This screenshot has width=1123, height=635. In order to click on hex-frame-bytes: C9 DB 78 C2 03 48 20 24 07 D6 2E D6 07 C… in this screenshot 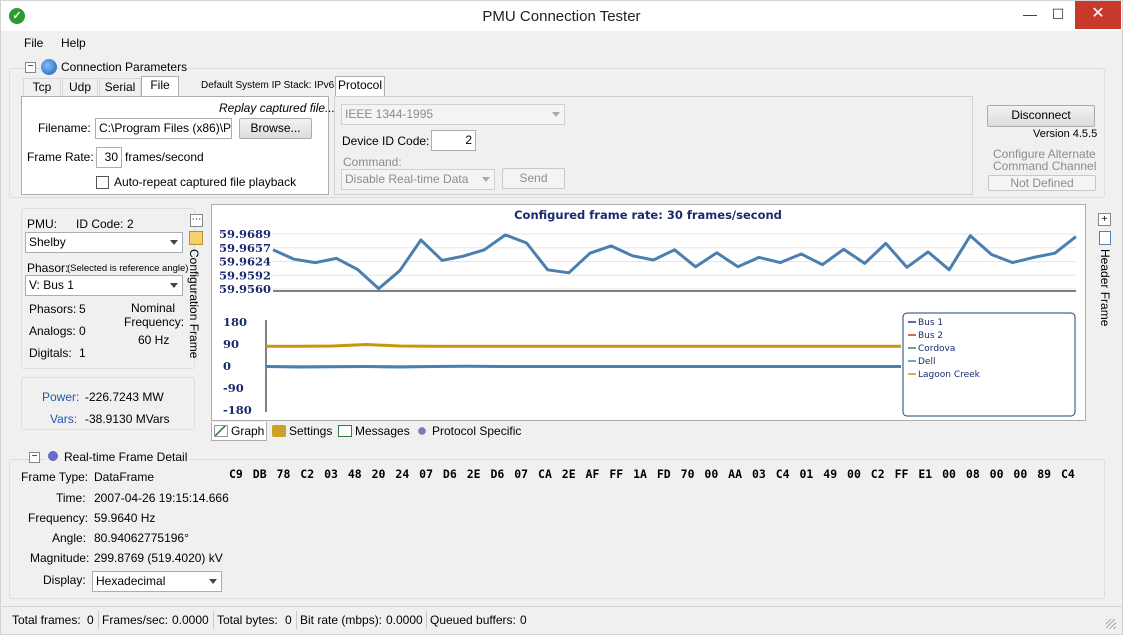, I will do `click(652, 474)`.